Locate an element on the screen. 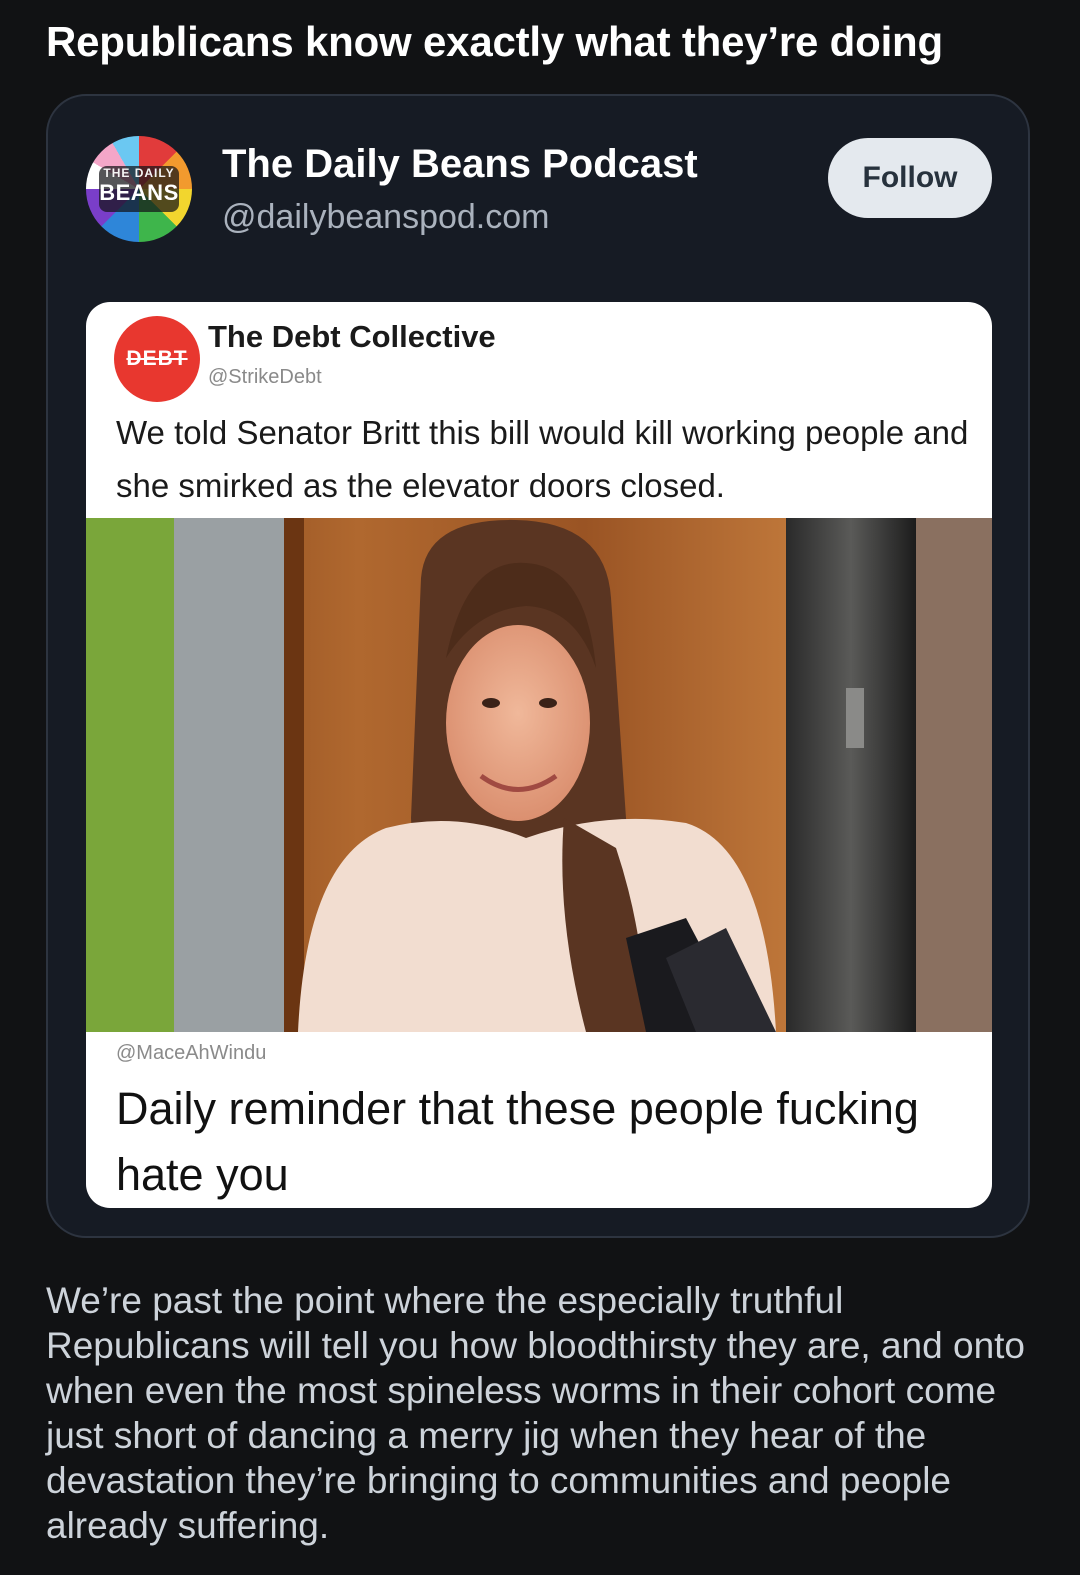 This screenshot has width=1080, height=1575. debt-collective-logo: DEBT is located at coordinates (157, 359).